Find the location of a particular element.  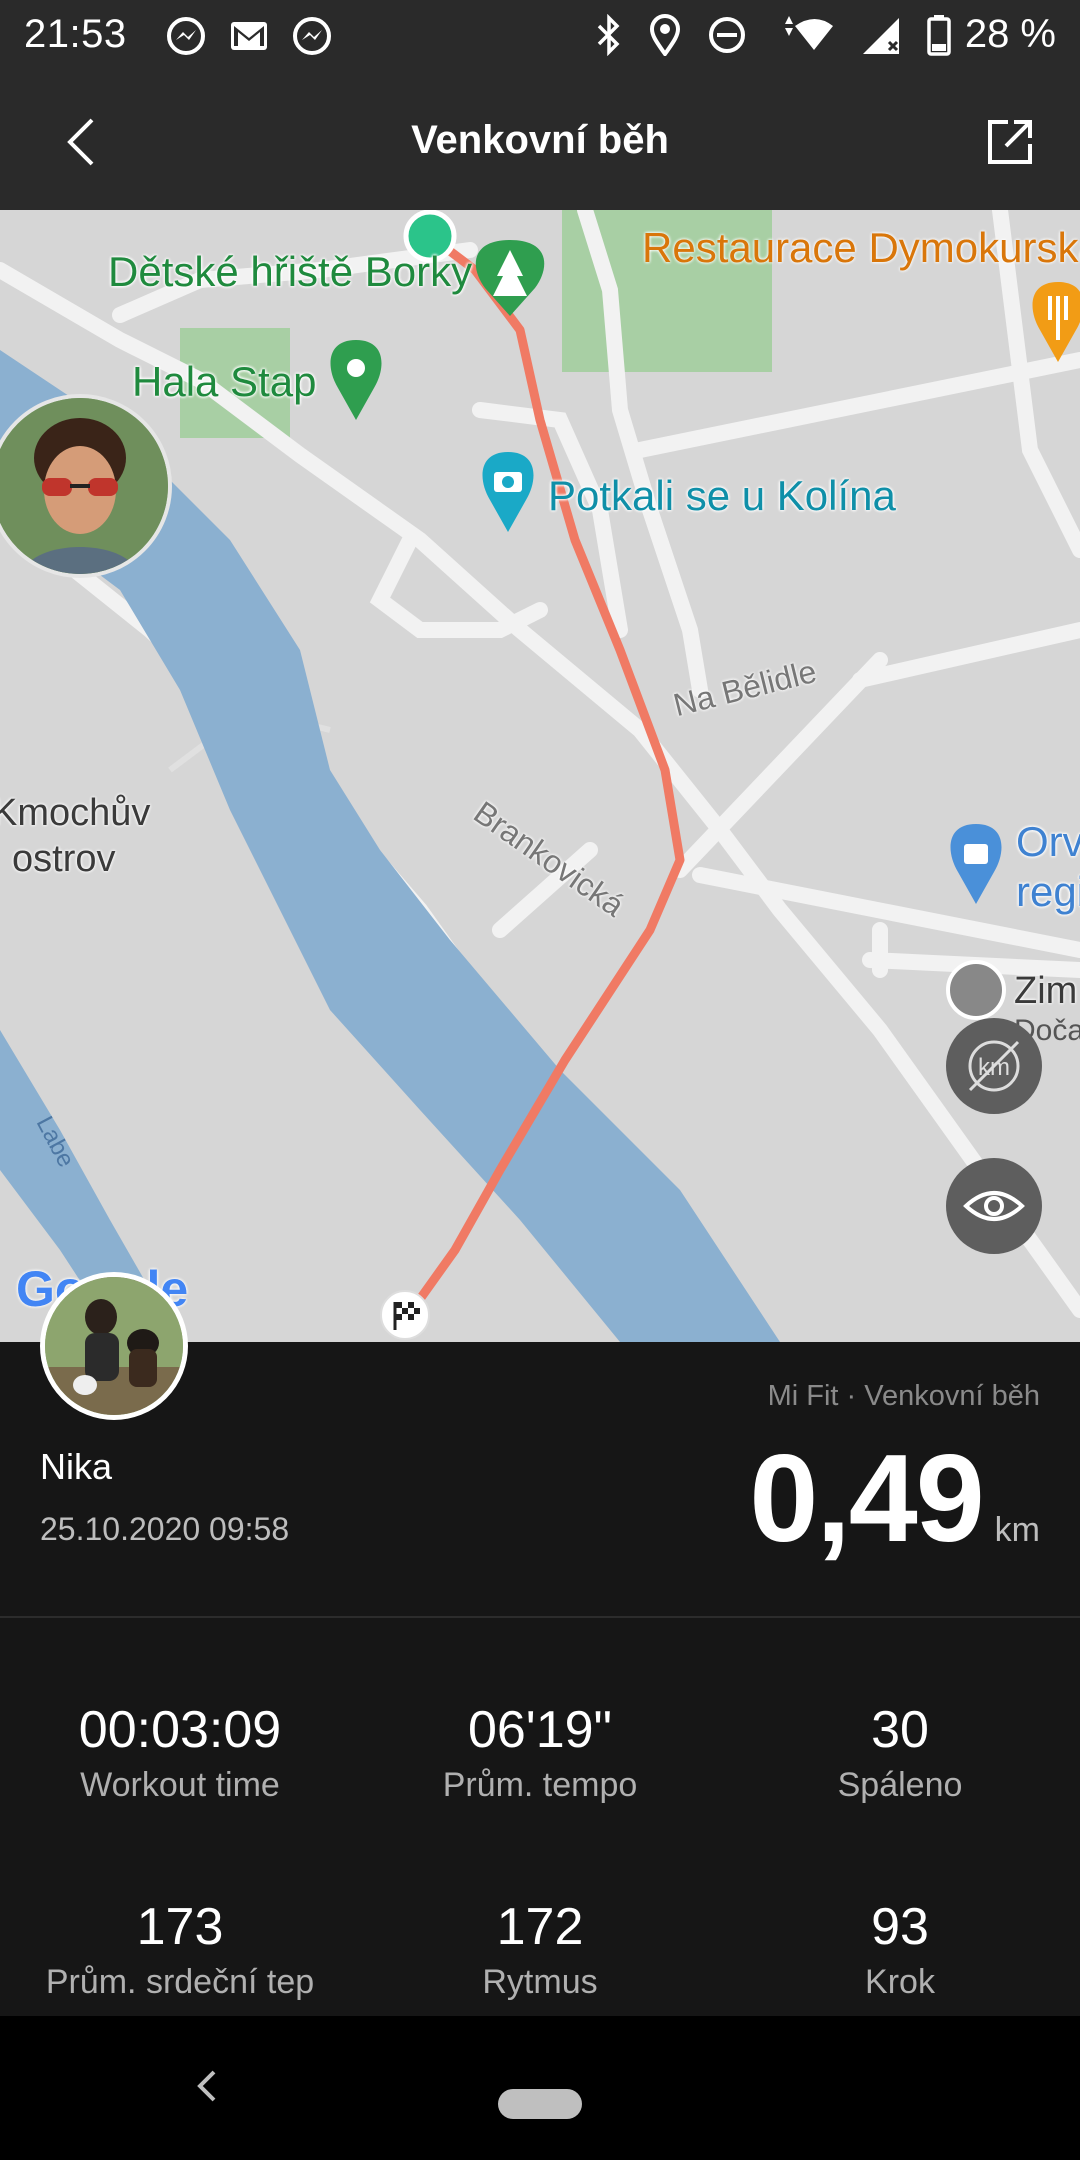

stat-label: Krok is located at coordinates (900, 1982).